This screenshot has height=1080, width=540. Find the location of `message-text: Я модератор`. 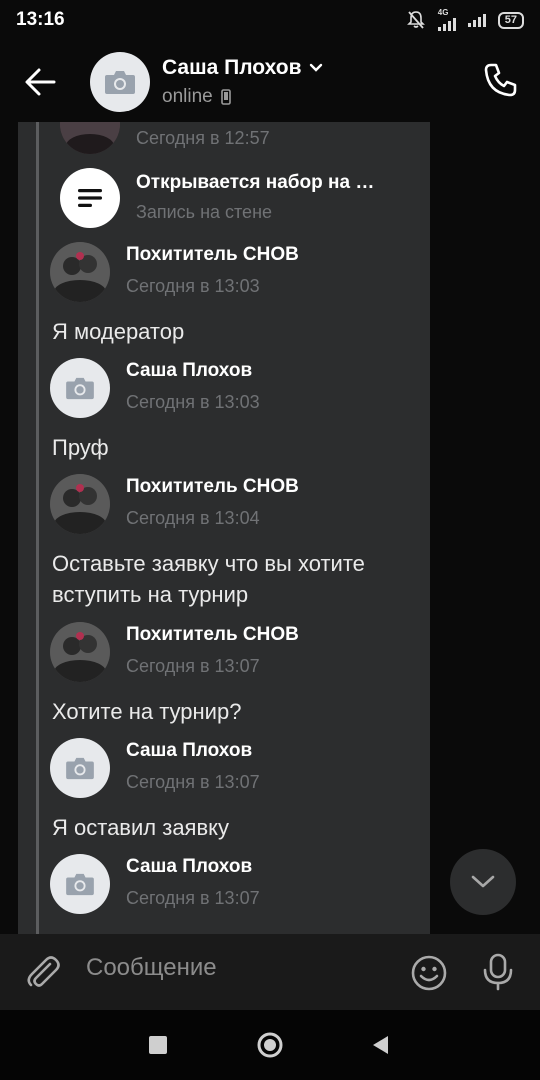

message-text: Я модератор is located at coordinates (118, 331).